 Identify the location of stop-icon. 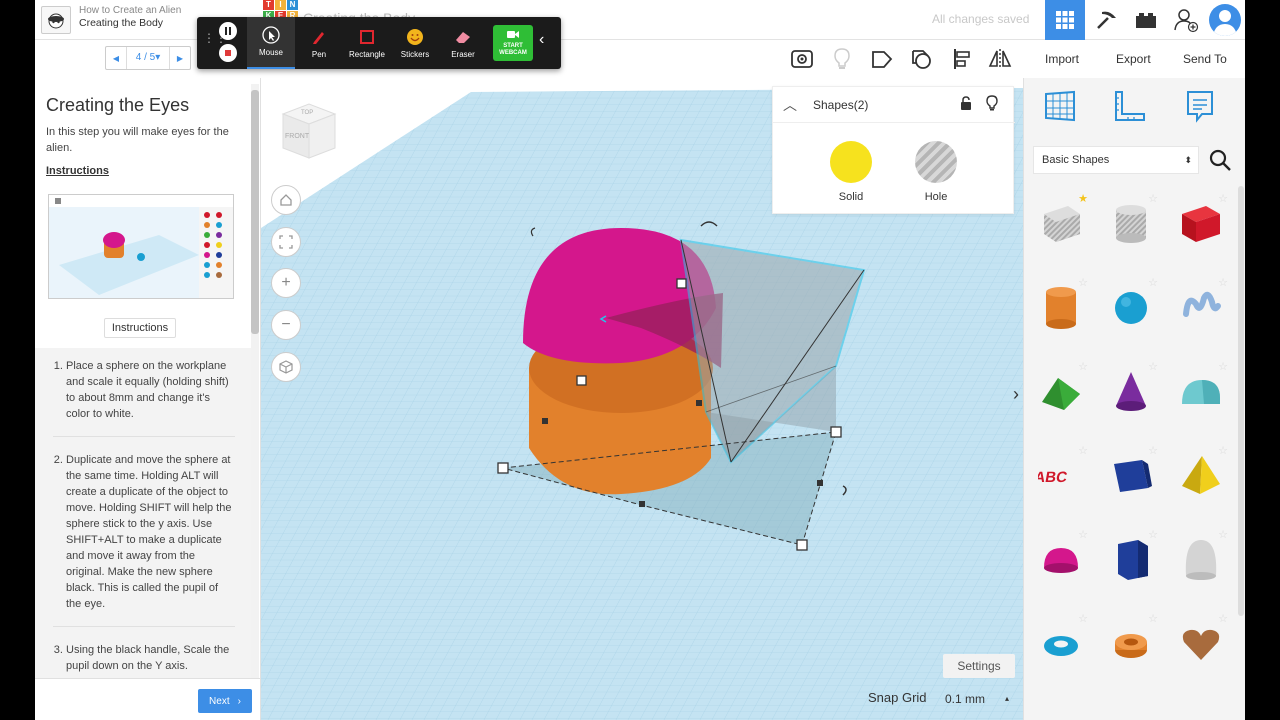
(228, 53).